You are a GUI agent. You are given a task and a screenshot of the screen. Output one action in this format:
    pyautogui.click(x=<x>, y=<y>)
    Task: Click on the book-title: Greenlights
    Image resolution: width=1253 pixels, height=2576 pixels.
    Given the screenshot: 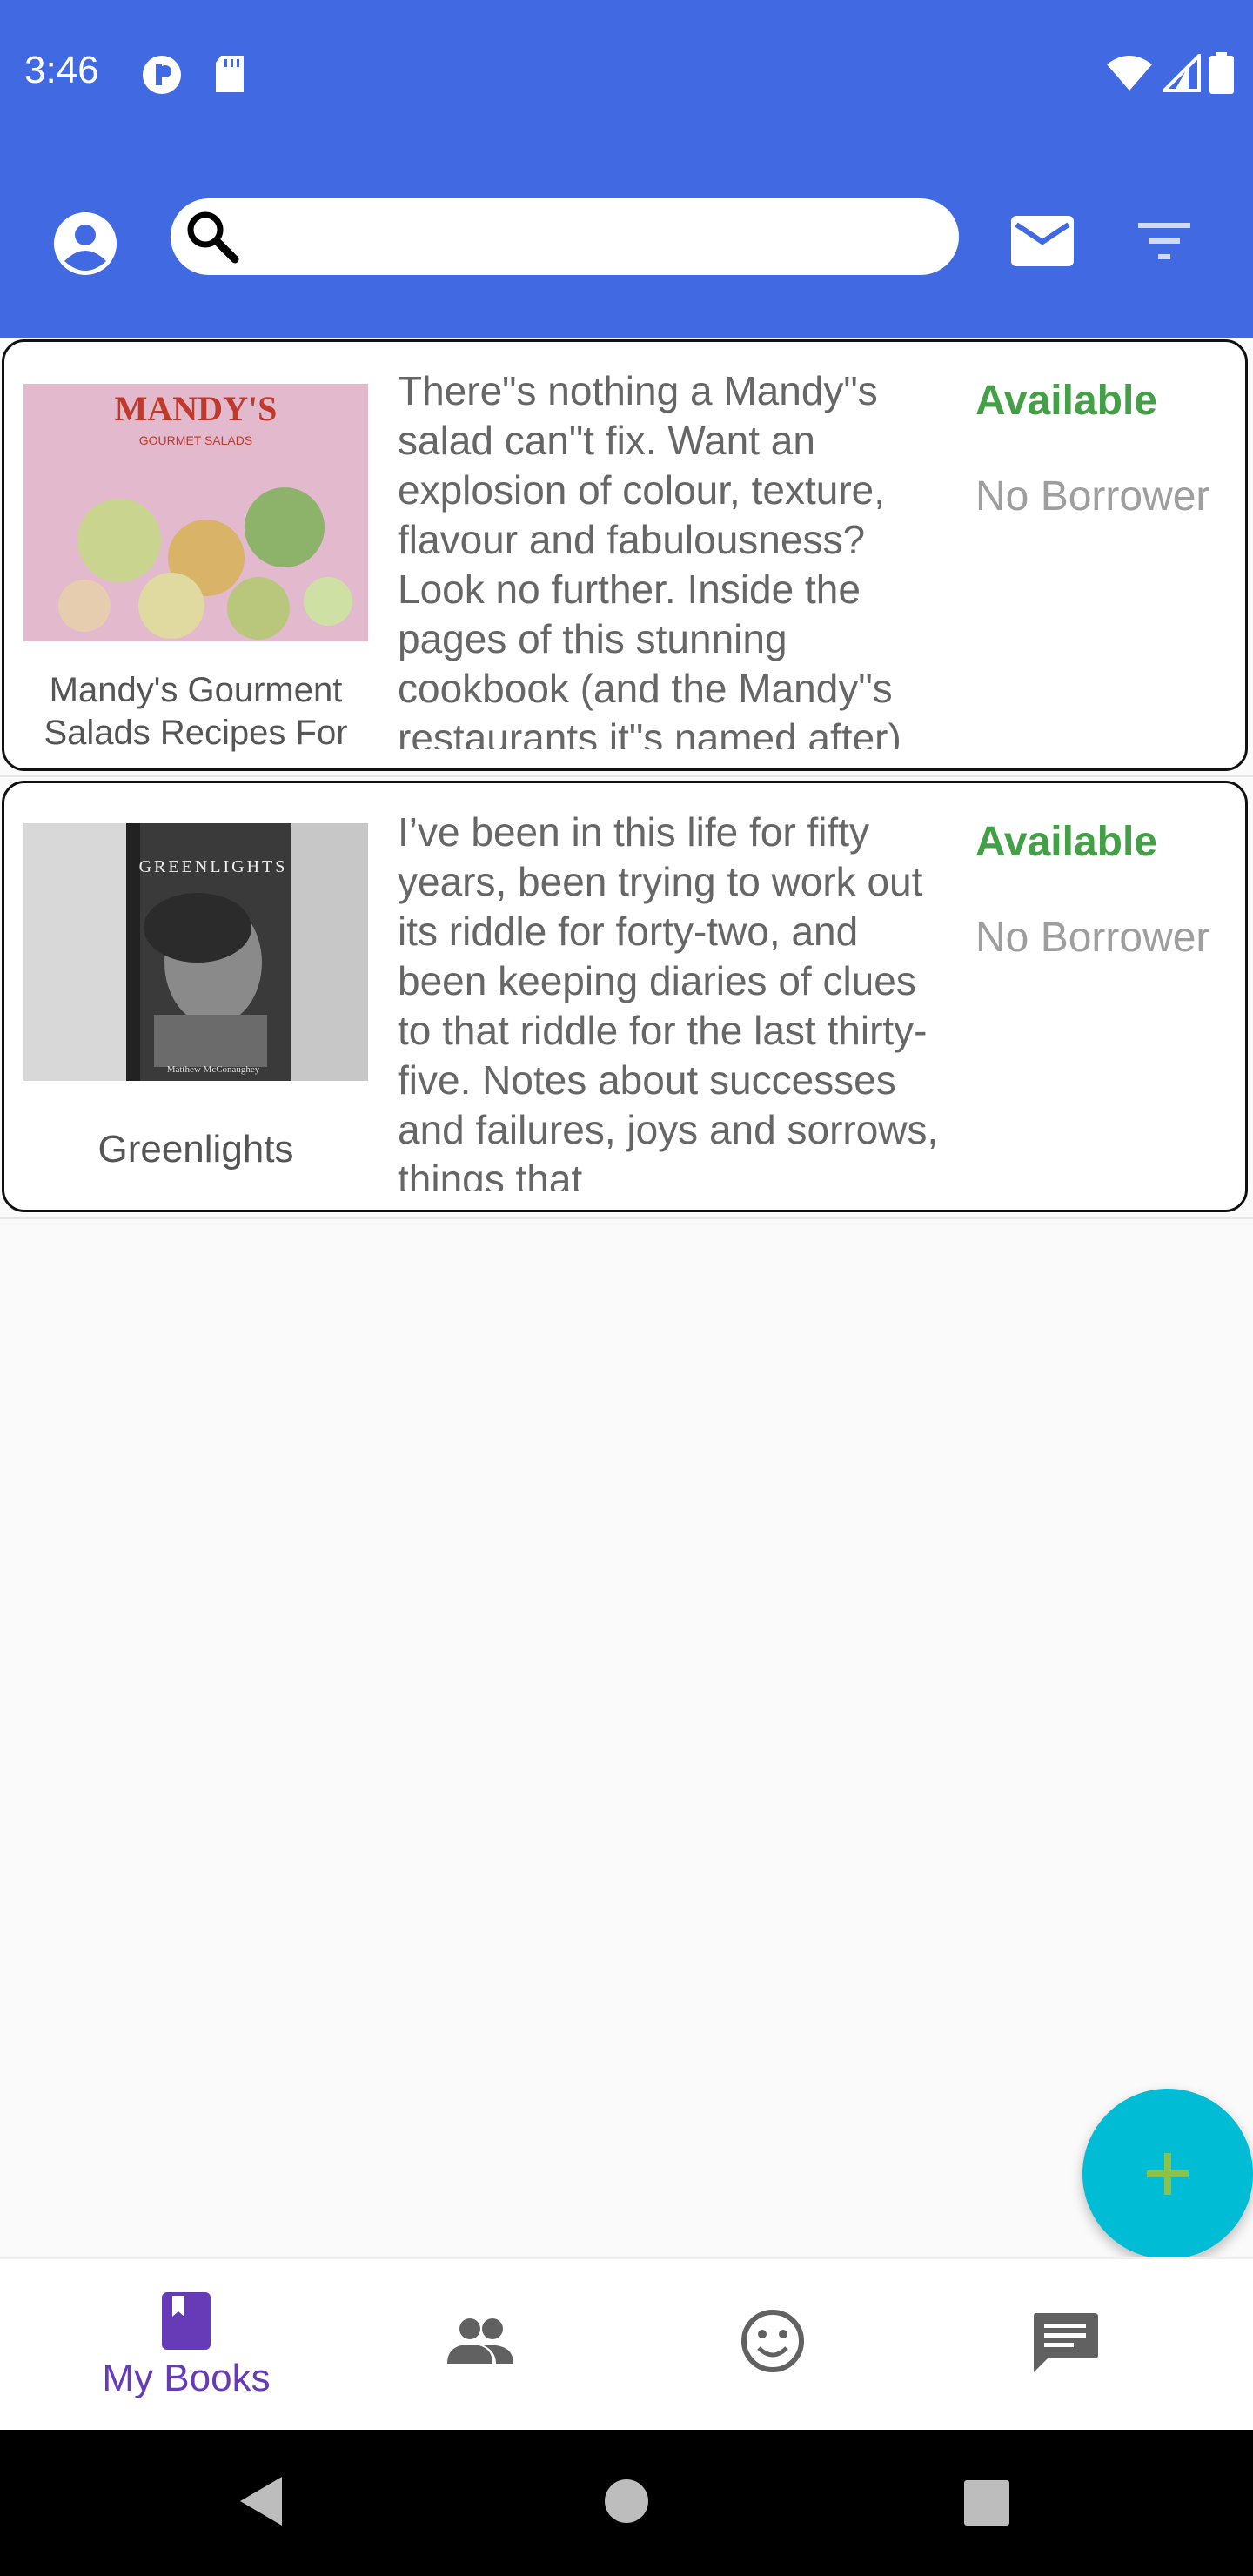 What is the action you would take?
    pyautogui.click(x=195, y=1150)
    